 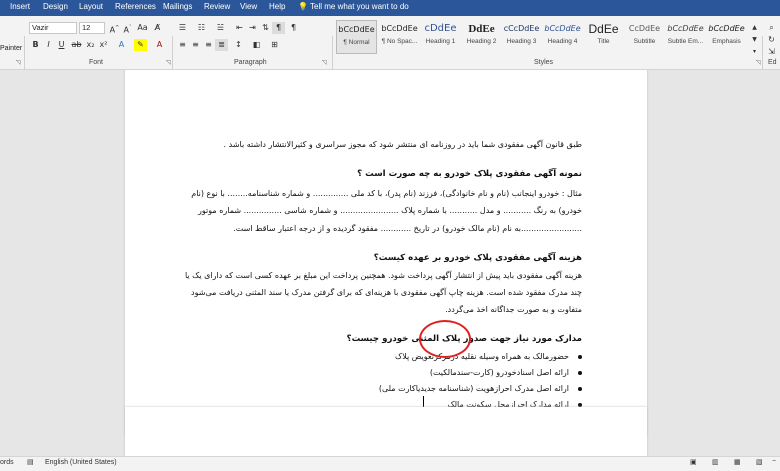 I want to click on font-color-icon: A, so click(x=159, y=45).